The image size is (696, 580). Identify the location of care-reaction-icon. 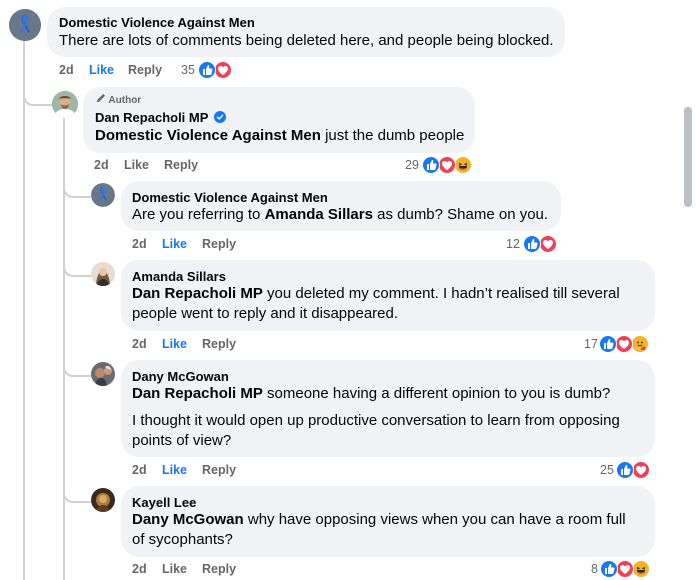
(640, 344).